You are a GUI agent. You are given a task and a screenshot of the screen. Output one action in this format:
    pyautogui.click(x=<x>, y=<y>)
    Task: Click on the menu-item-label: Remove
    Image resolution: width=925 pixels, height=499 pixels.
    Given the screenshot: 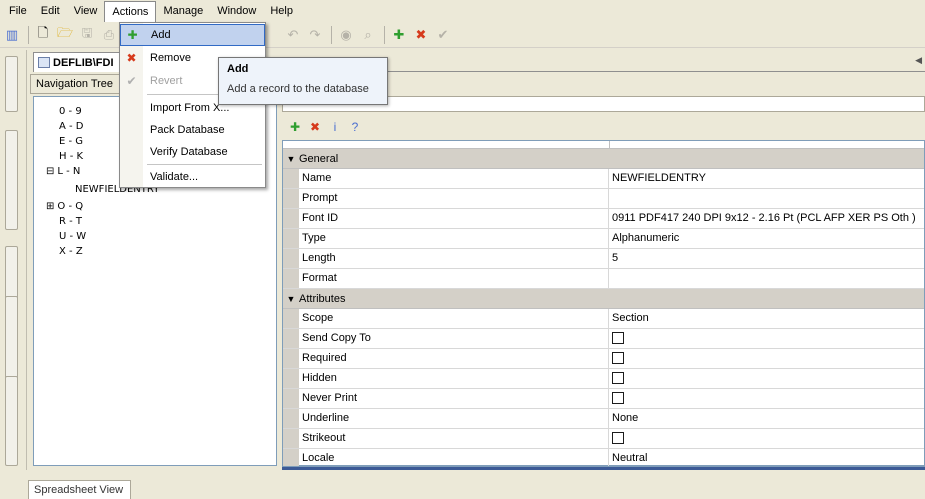 What is the action you would take?
    pyautogui.click(x=170, y=58)
    